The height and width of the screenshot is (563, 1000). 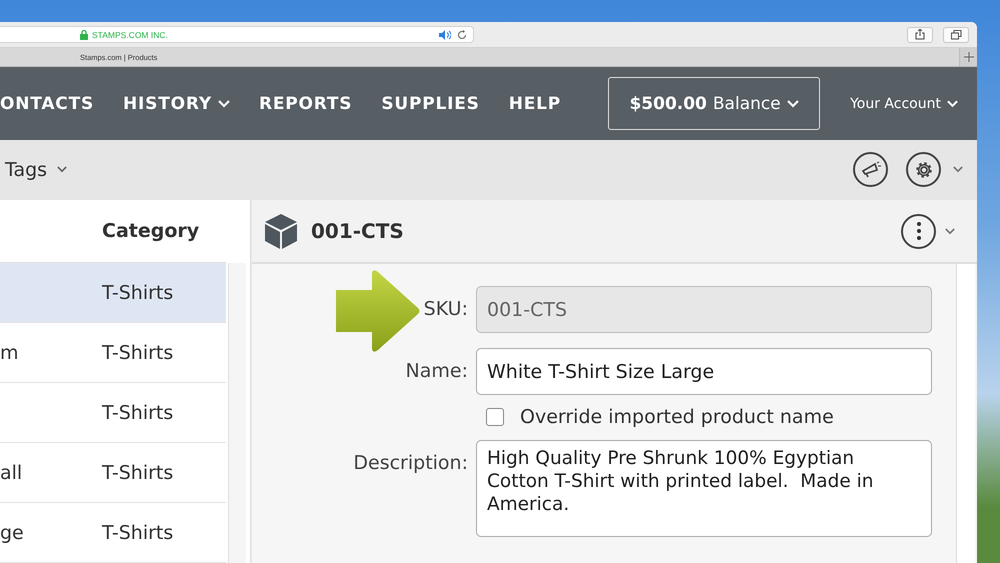 What do you see at coordinates (130, 35) in the screenshot?
I see `site-name: STAMPS.COM INC.` at bounding box center [130, 35].